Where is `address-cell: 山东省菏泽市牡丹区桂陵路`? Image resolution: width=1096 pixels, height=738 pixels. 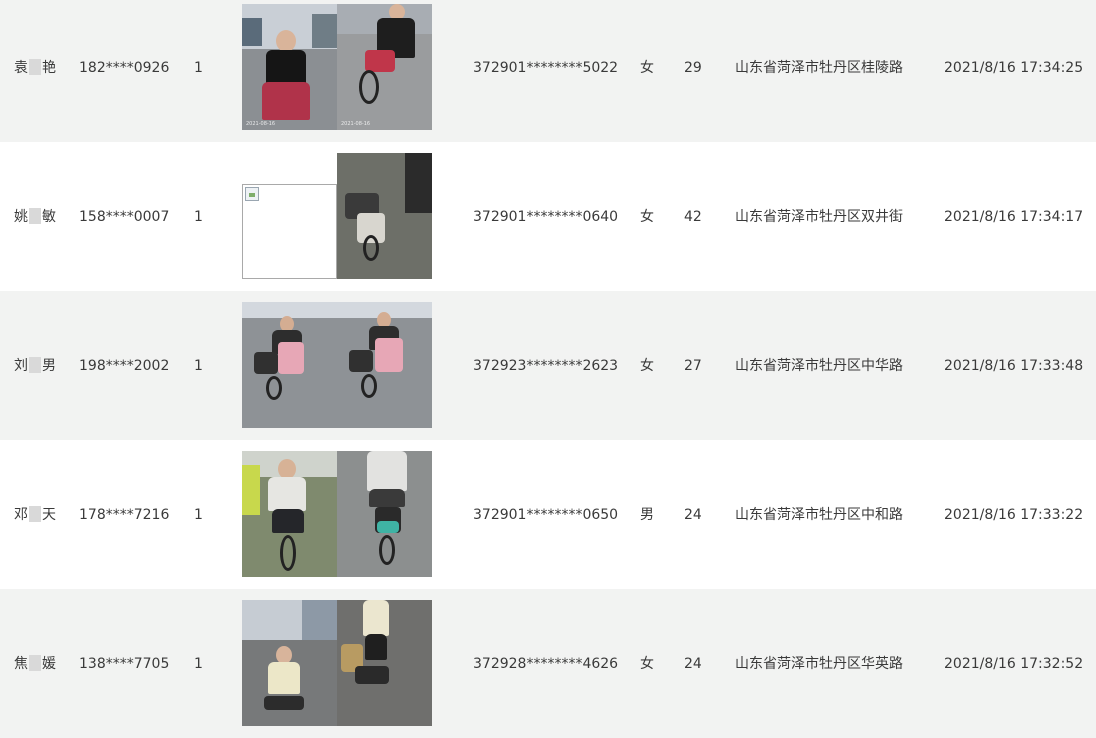
address-cell: 山东省菏泽市牡丹区桂陵路 is located at coordinates (819, 67).